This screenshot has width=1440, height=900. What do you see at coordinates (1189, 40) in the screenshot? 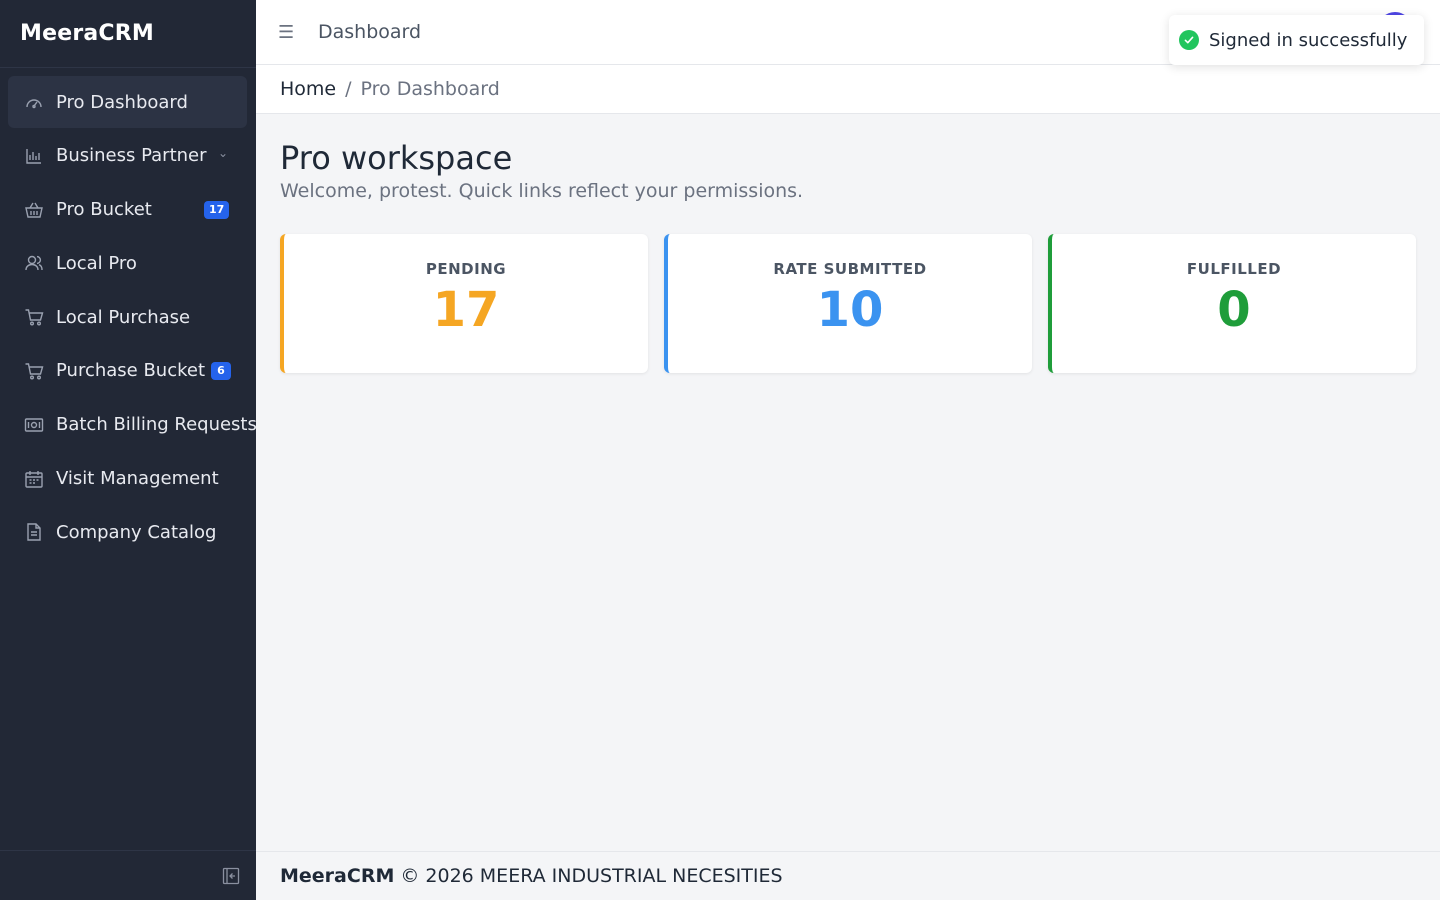
I see `check-circle-icon` at bounding box center [1189, 40].